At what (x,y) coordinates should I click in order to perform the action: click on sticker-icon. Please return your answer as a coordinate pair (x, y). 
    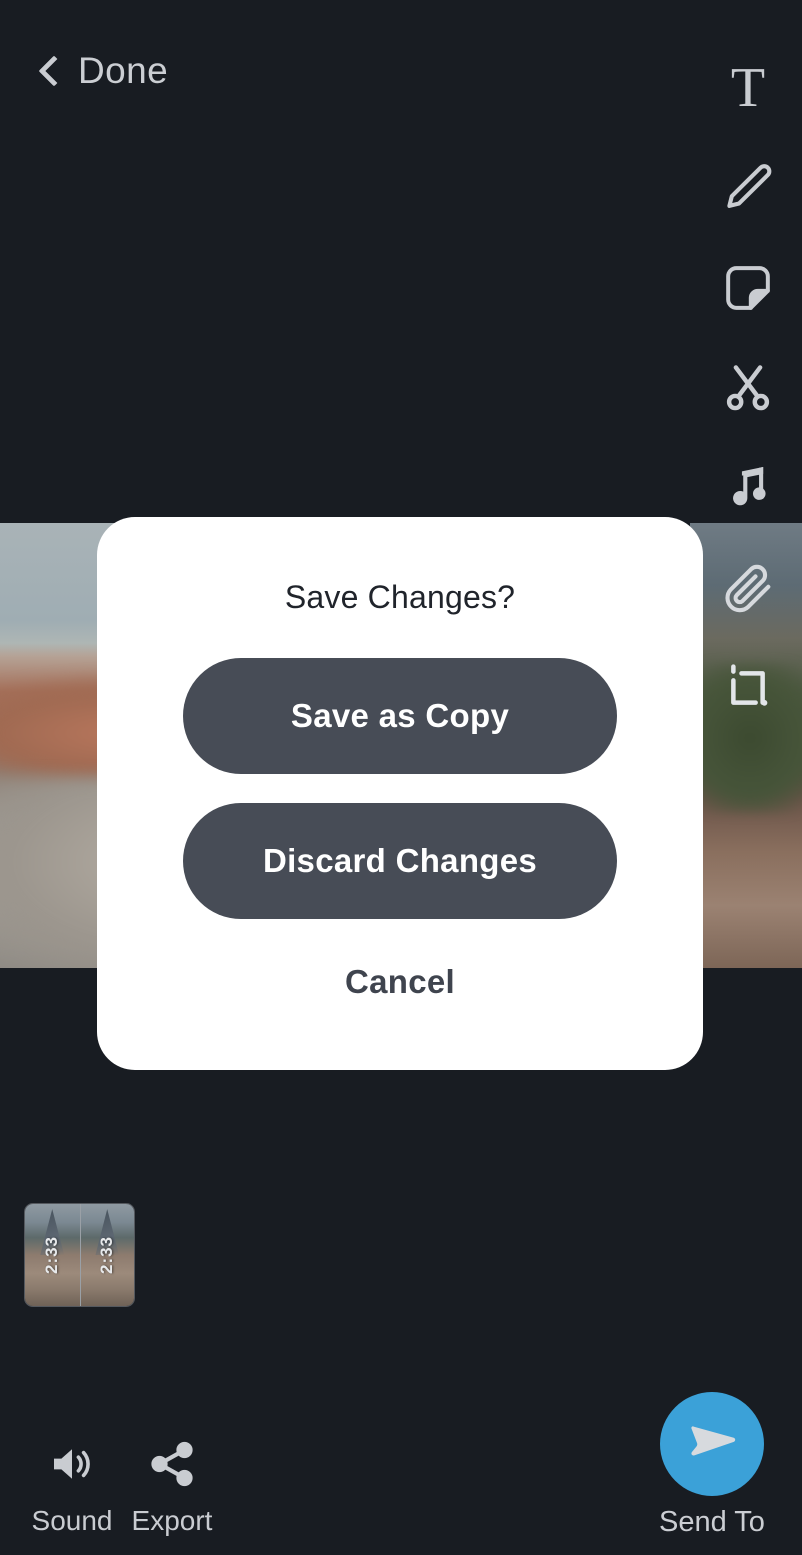
    Looking at the image, I should click on (748, 288).